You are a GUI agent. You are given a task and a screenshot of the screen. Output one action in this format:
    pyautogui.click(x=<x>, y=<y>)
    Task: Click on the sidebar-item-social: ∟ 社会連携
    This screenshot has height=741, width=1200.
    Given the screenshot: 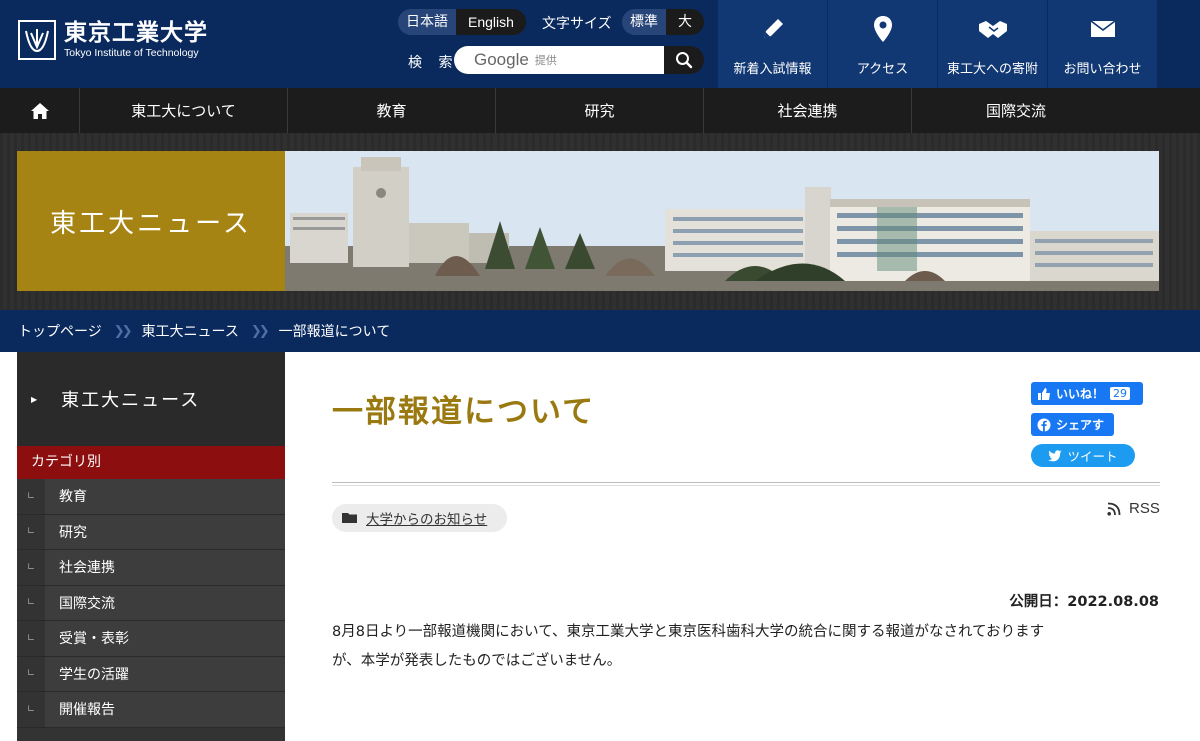 What is the action you would take?
    pyautogui.click(x=151, y=568)
    